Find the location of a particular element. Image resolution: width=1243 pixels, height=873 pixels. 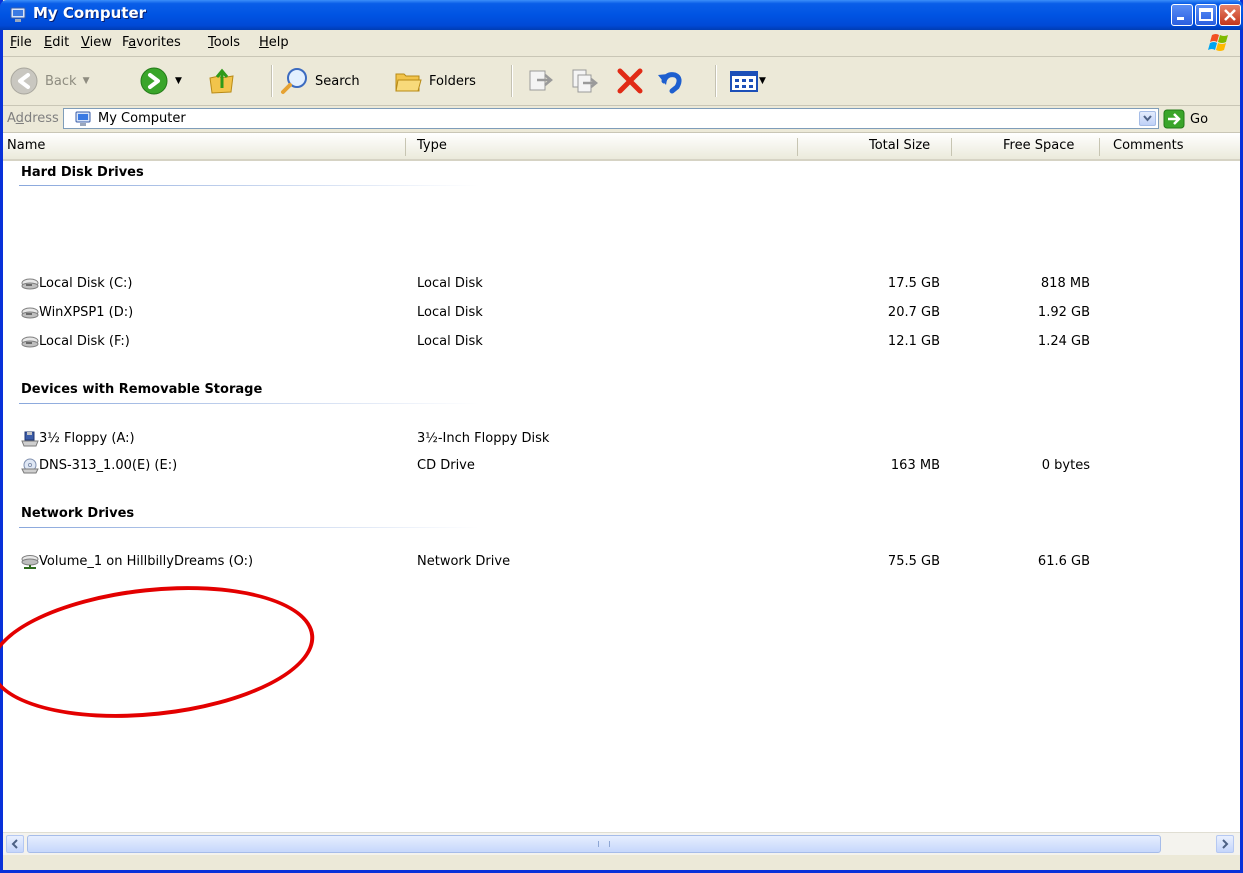

drive-total-size: 12.1 GB is located at coordinates (913, 341).